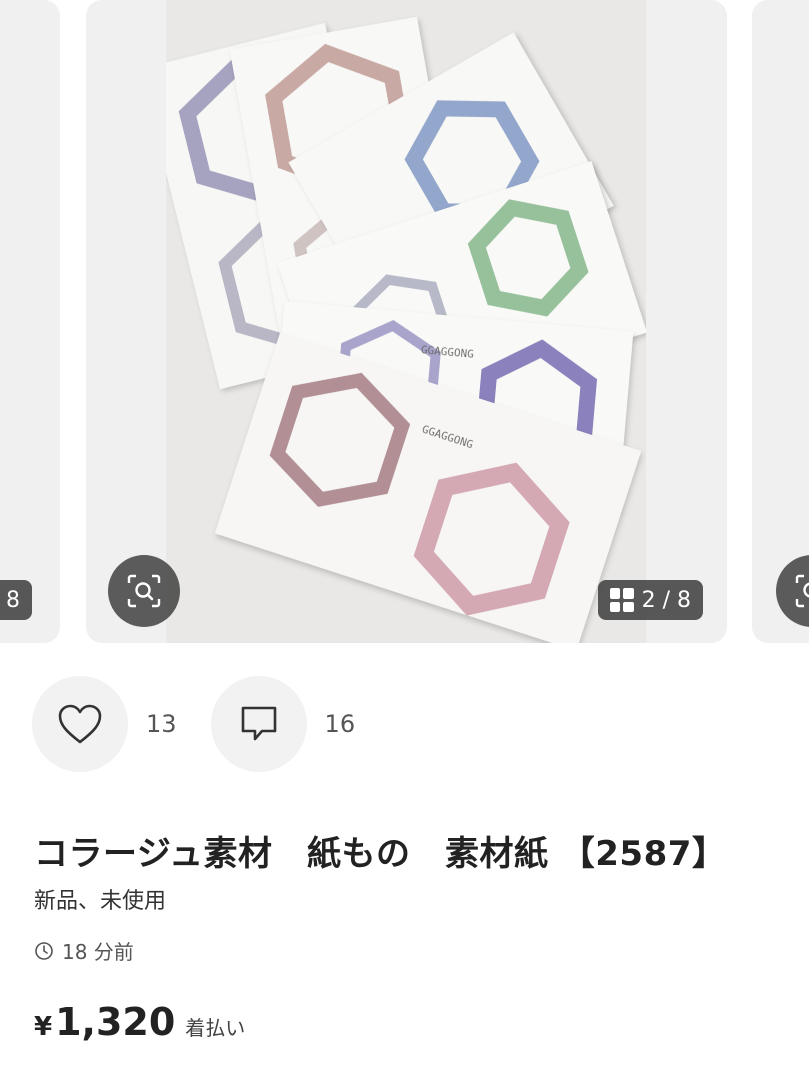 The width and height of the screenshot is (809, 1080). I want to click on like-button, so click(80, 724).